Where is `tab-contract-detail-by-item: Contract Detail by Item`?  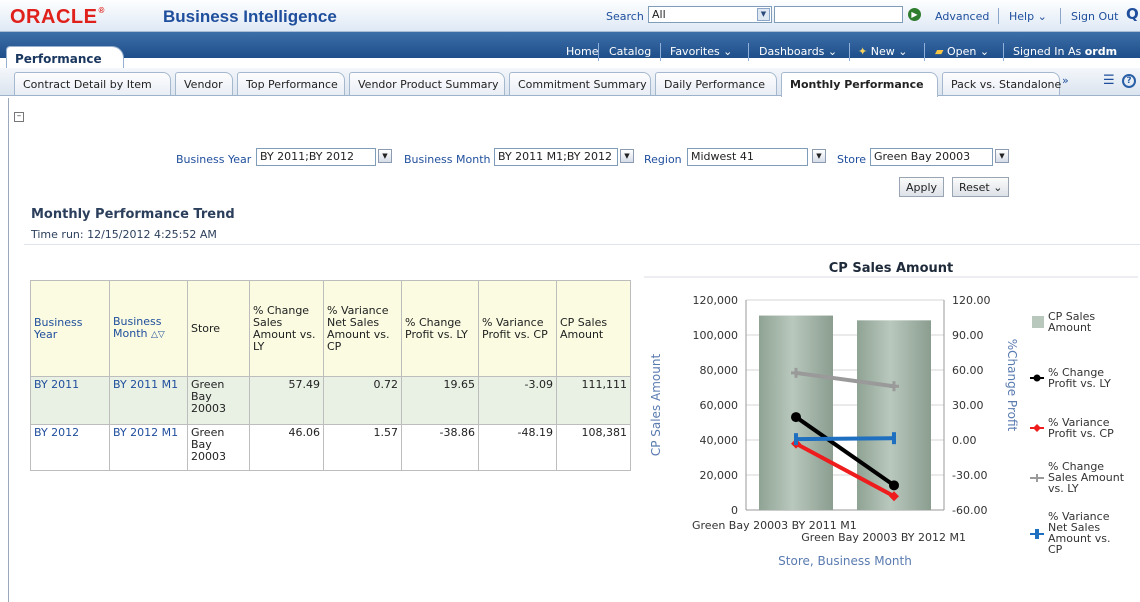
tab-contract-detail-by-item: Contract Detail by Item is located at coordinates (92, 83).